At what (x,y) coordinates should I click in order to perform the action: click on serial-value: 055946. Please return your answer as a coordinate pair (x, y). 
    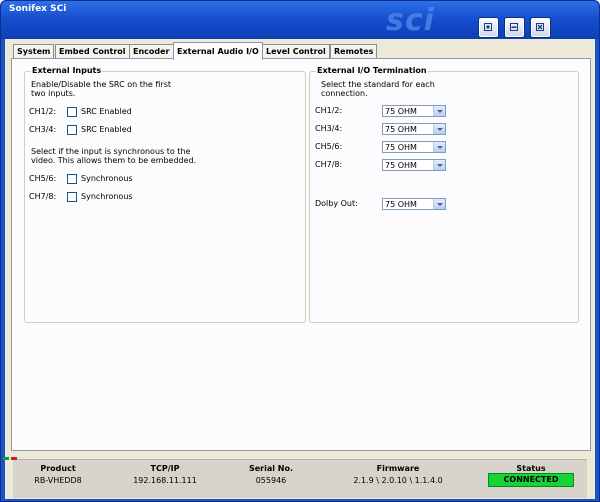
    Looking at the image, I should click on (271, 480).